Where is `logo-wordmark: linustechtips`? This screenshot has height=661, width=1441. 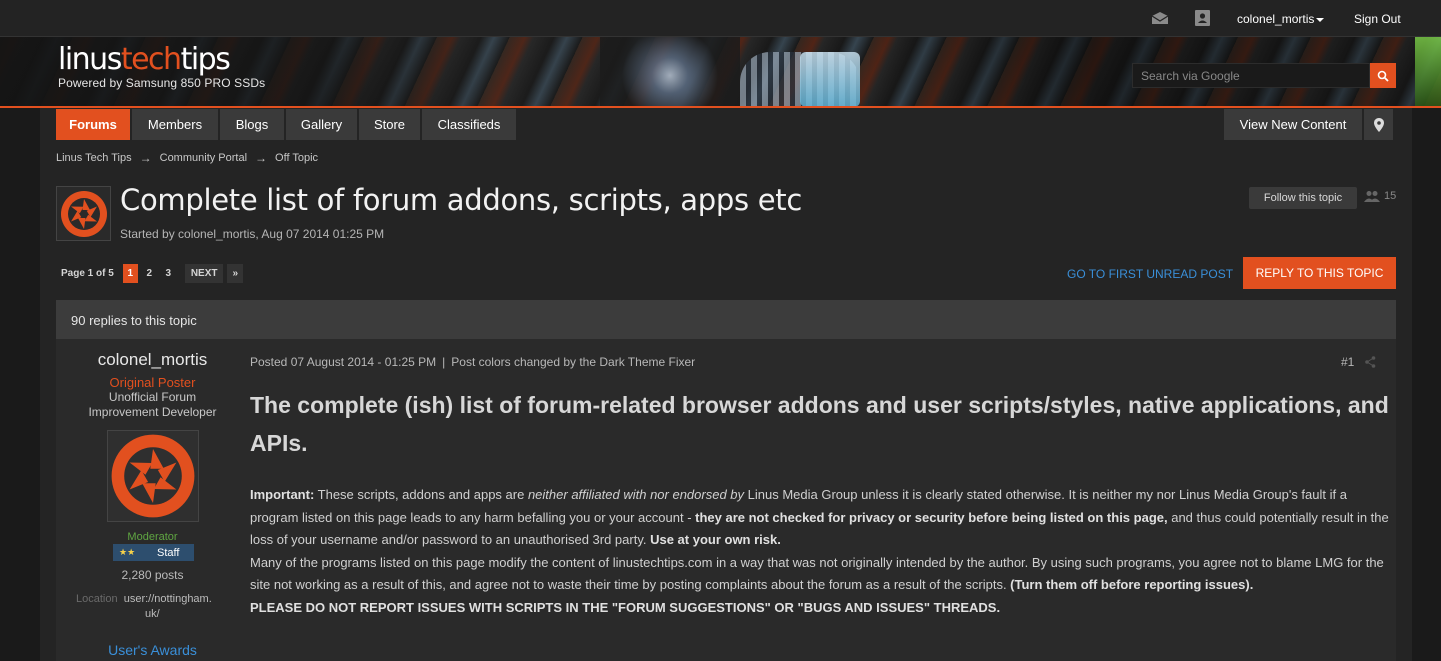
logo-wordmark: linustechtips is located at coordinates (144, 59).